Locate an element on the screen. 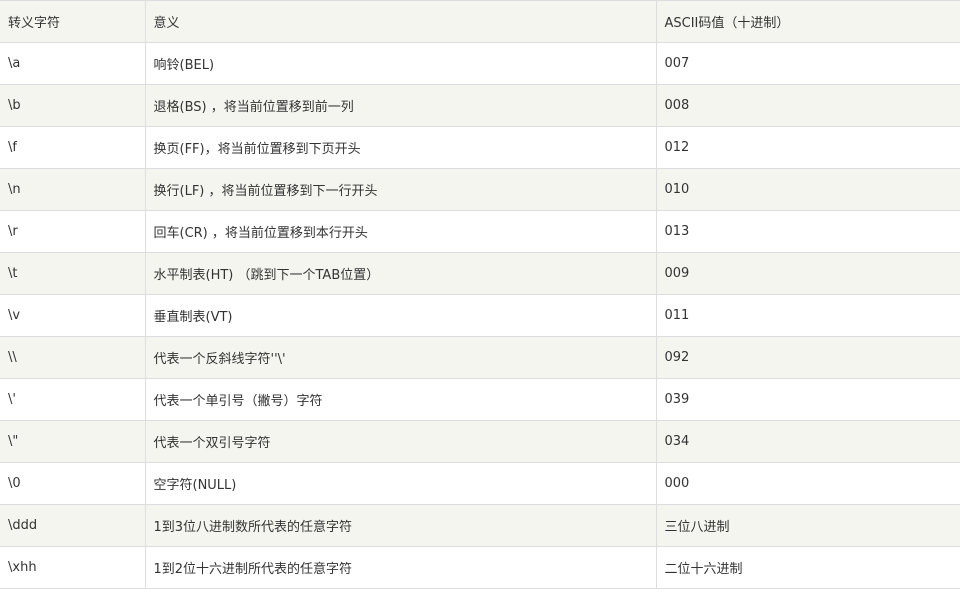 The width and height of the screenshot is (960, 603). cell-escape-char: \r is located at coordinates (73, 231).